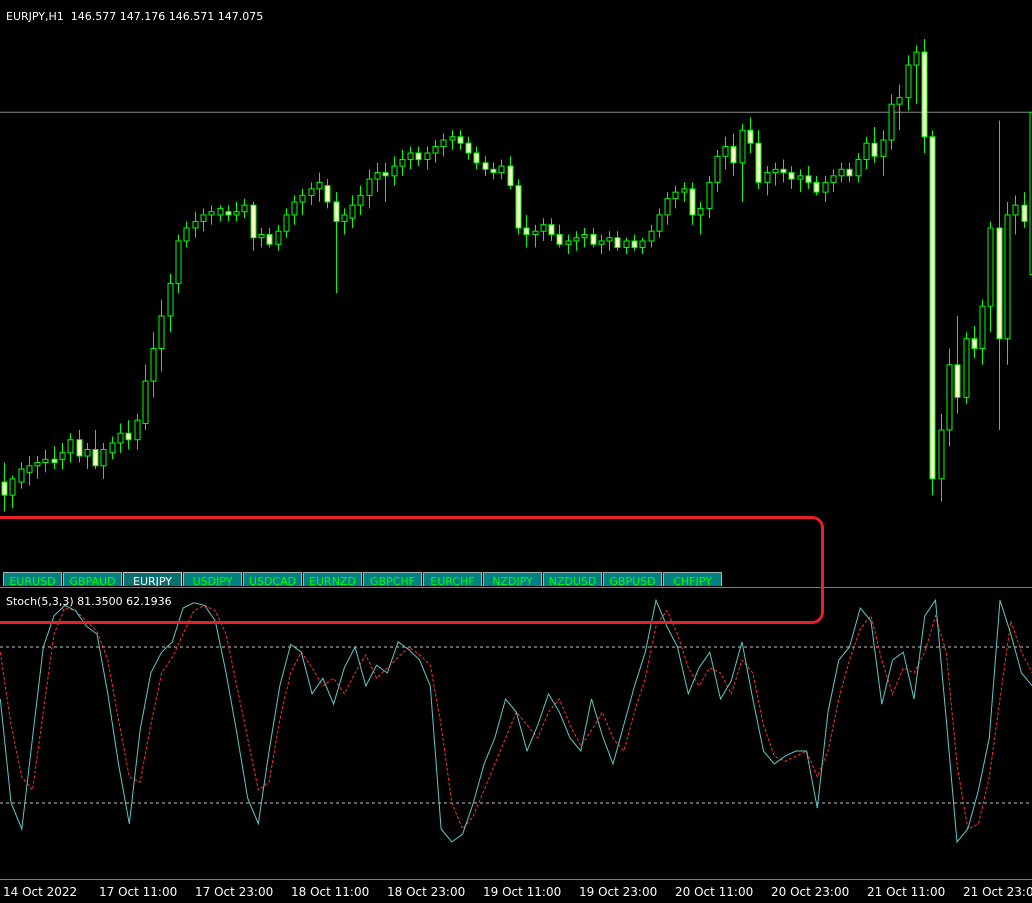 This screenshot has width=1032, height=903. Describe the element at coordinates (332, 579) in the screenshot. I see `symbol-button-eurnzd: EURNZD` at that location.